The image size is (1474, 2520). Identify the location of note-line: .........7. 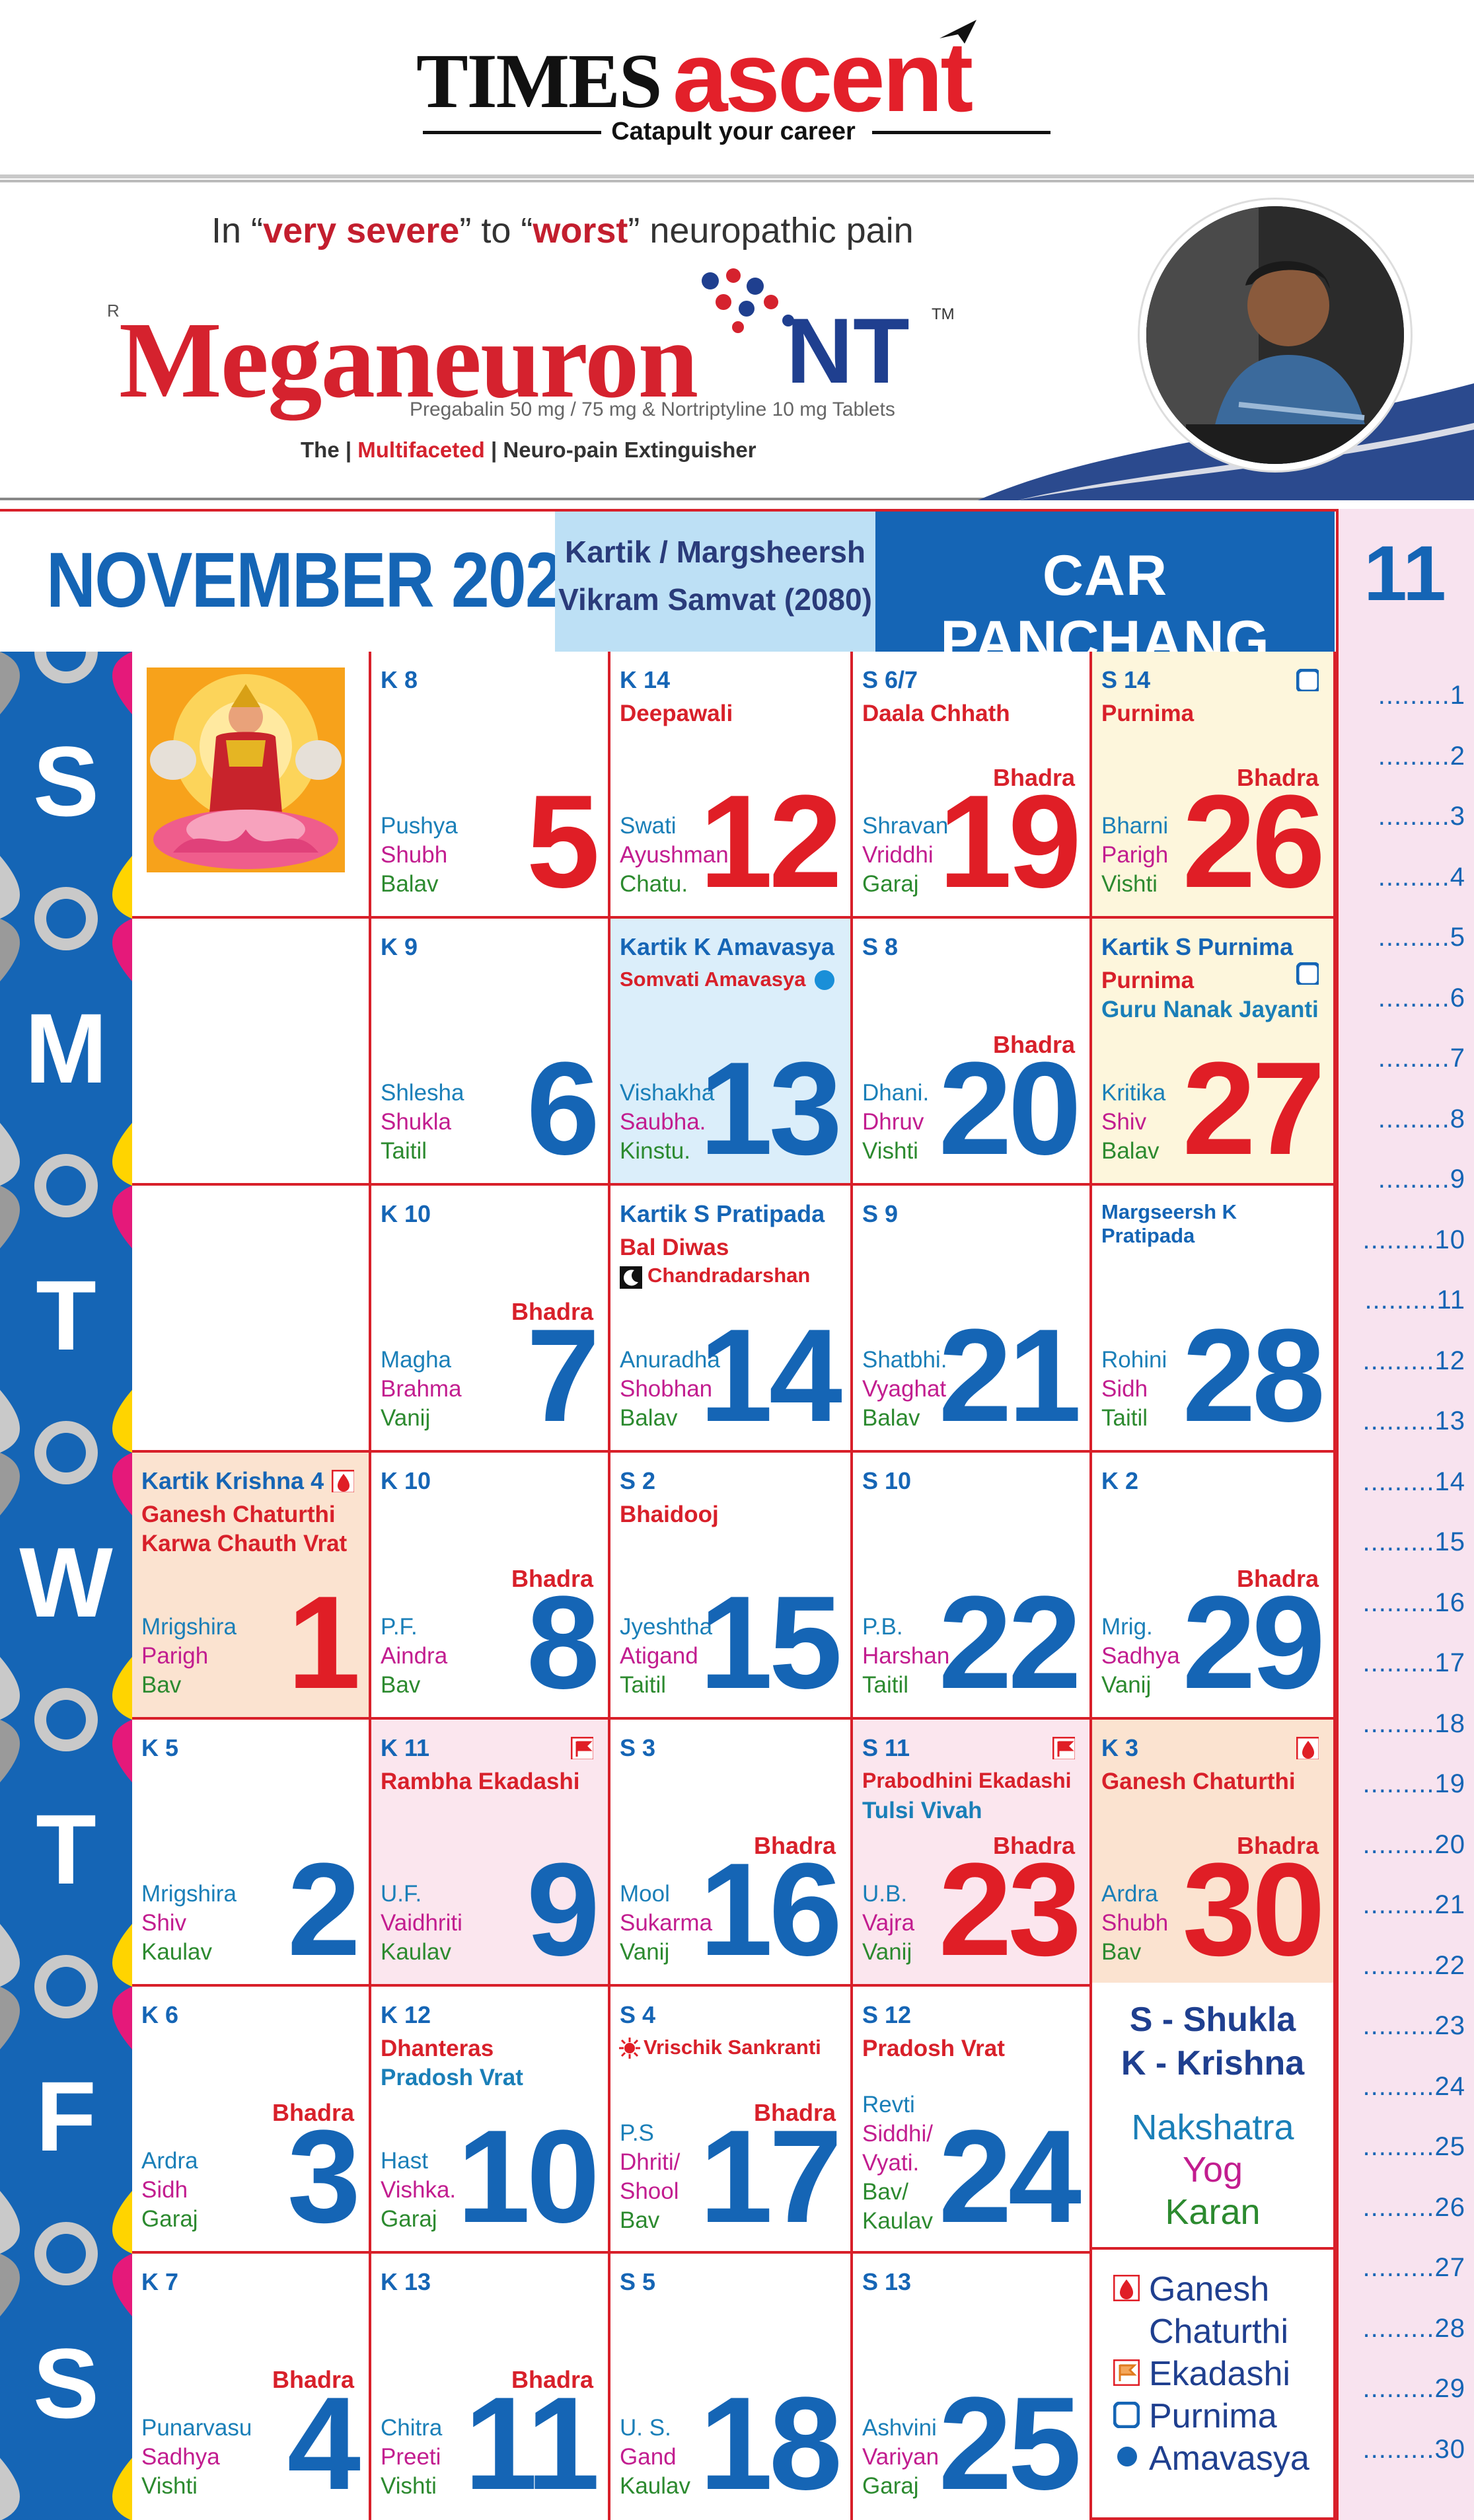
(1406, 1058).